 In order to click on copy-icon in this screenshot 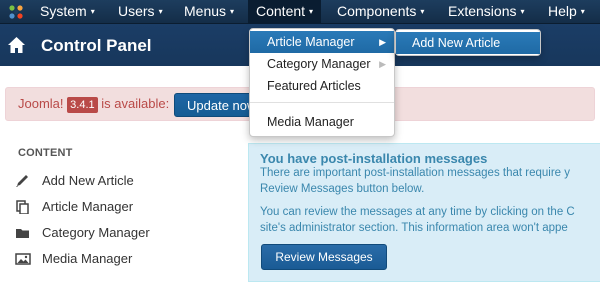, I will do `click(22, 207)`.